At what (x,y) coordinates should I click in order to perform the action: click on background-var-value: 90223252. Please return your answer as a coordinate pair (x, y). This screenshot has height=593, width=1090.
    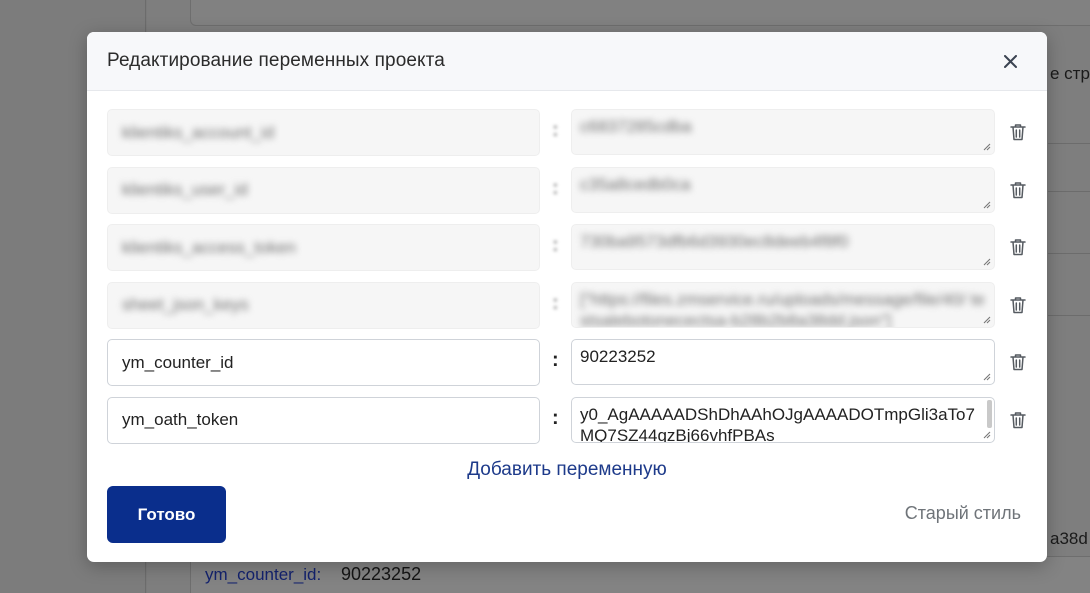
    Looking at the image, I should click on (381, 574).